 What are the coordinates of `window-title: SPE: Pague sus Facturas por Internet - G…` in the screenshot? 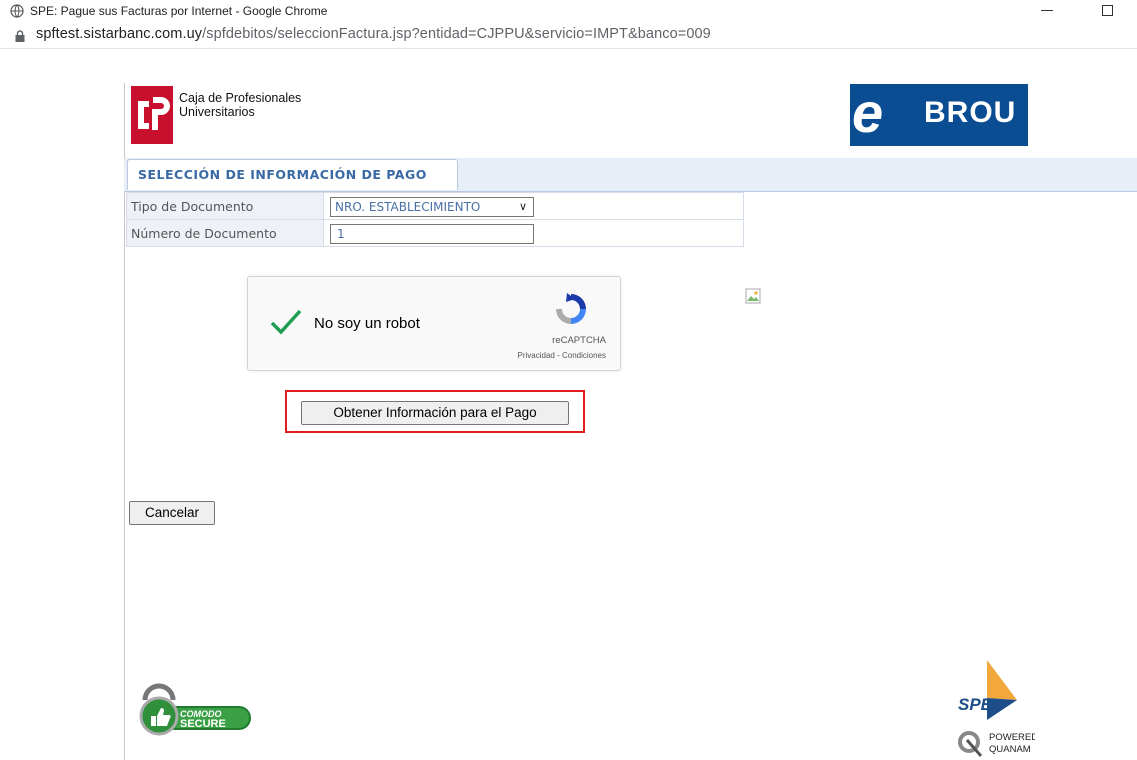 It's located at (179, 11).